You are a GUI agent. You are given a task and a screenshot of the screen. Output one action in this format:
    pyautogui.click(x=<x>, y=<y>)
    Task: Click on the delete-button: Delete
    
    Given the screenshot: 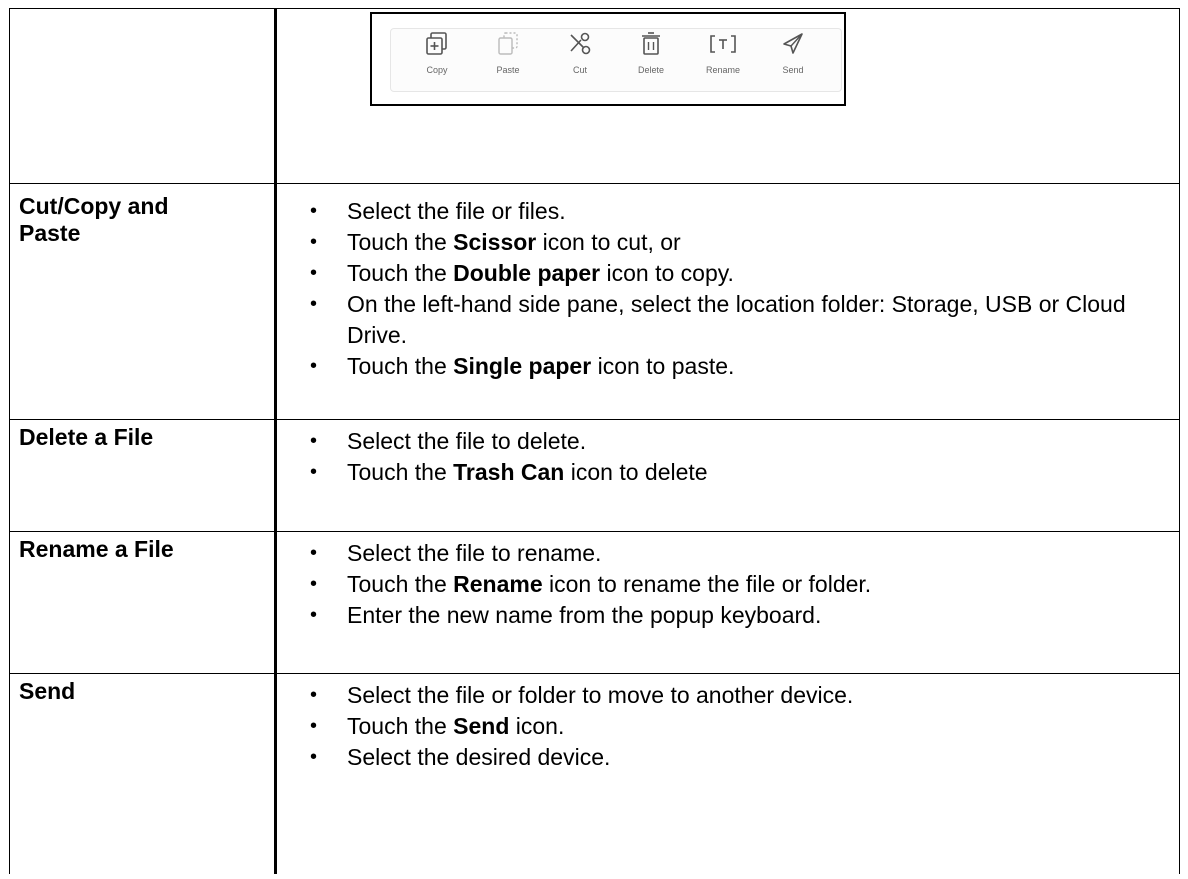 What is the action you would take?
    pyautogui.click(x=651, y=53)
    